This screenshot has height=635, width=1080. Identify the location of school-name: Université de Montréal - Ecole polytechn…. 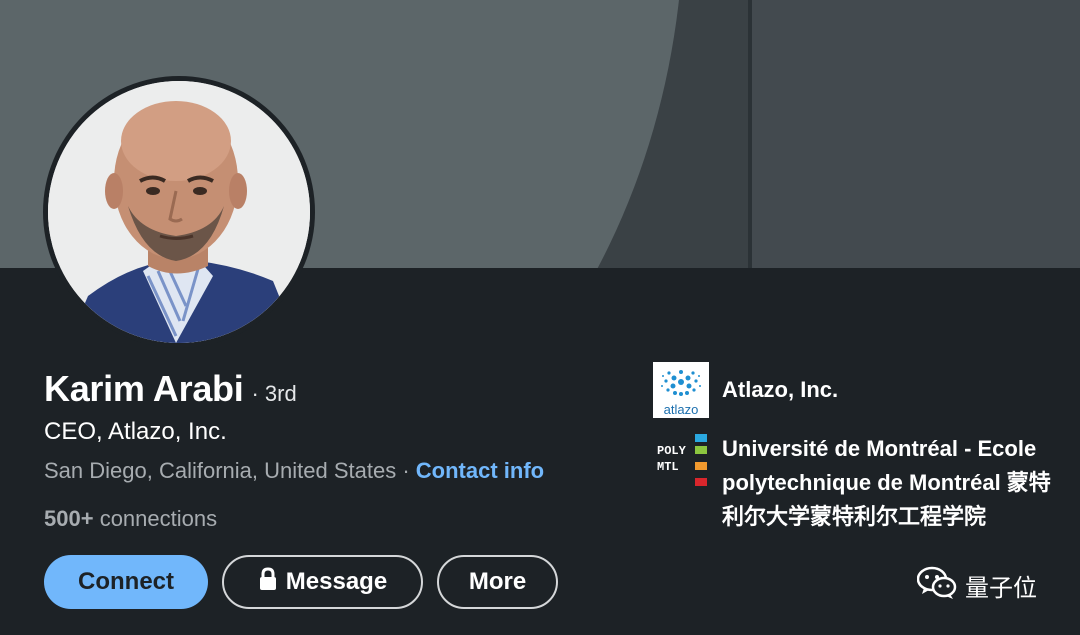
(886, 482).